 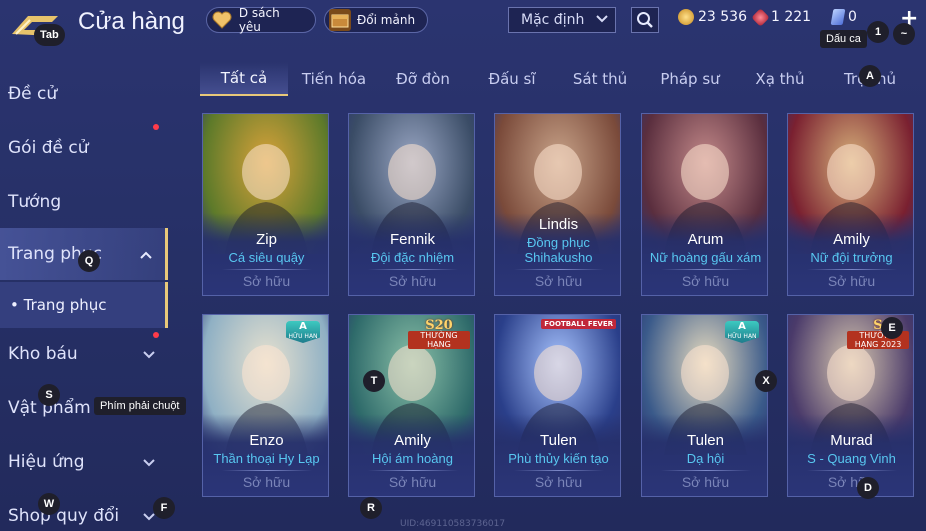 What do you see at coordinates (781, 17) in the screenshot?
I see `ruby-currency: 1 221` at bounding box center [781, 17].